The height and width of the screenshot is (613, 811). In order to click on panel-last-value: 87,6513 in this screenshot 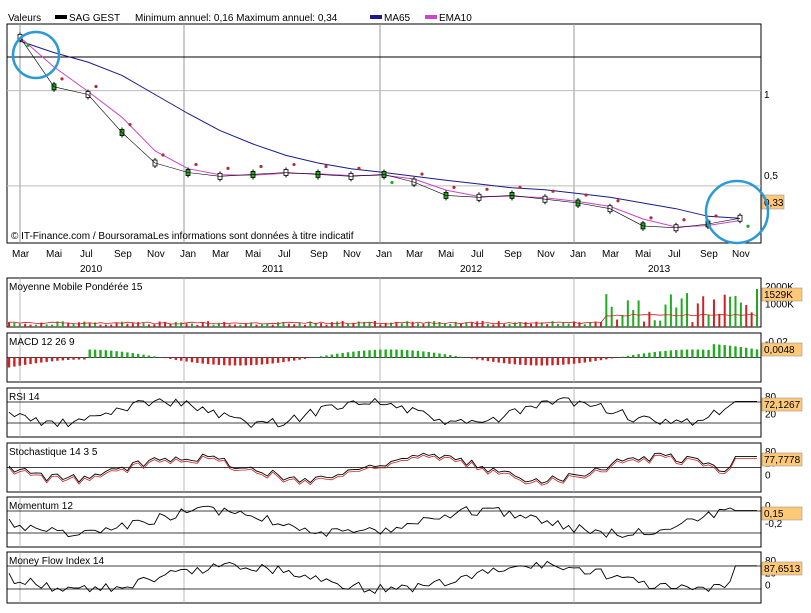, I will do `click(782, 569)`.